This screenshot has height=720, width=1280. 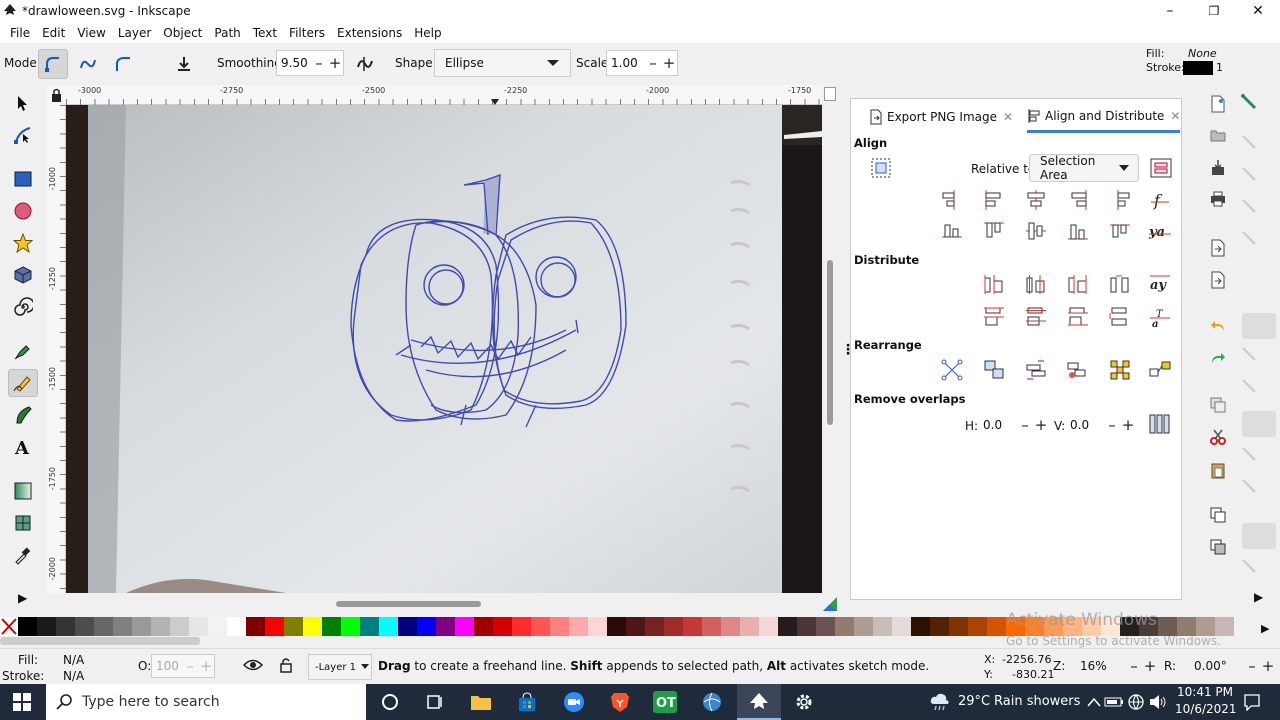 I want to click on opacity-decrement-button: –, so click(x=190, y=666).